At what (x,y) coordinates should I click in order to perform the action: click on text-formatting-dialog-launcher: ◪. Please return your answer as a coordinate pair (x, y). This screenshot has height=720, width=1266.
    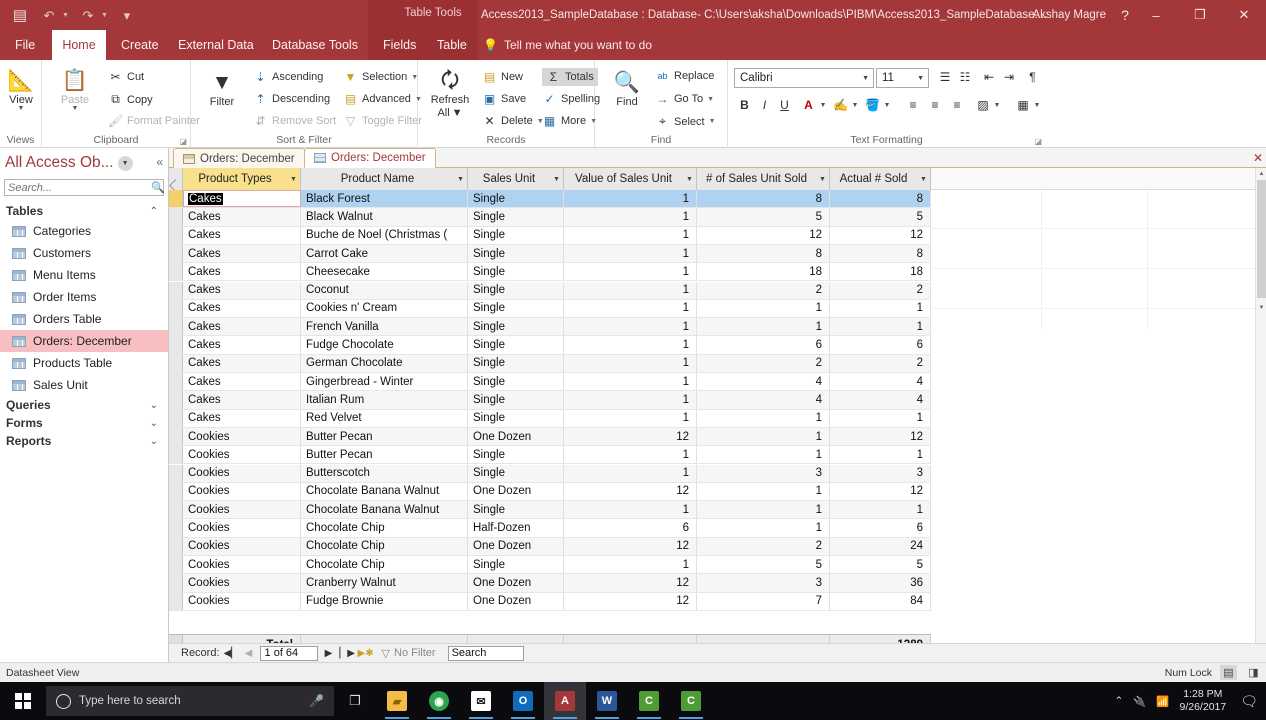
    Looking at the image, I should click on (1038, 141).